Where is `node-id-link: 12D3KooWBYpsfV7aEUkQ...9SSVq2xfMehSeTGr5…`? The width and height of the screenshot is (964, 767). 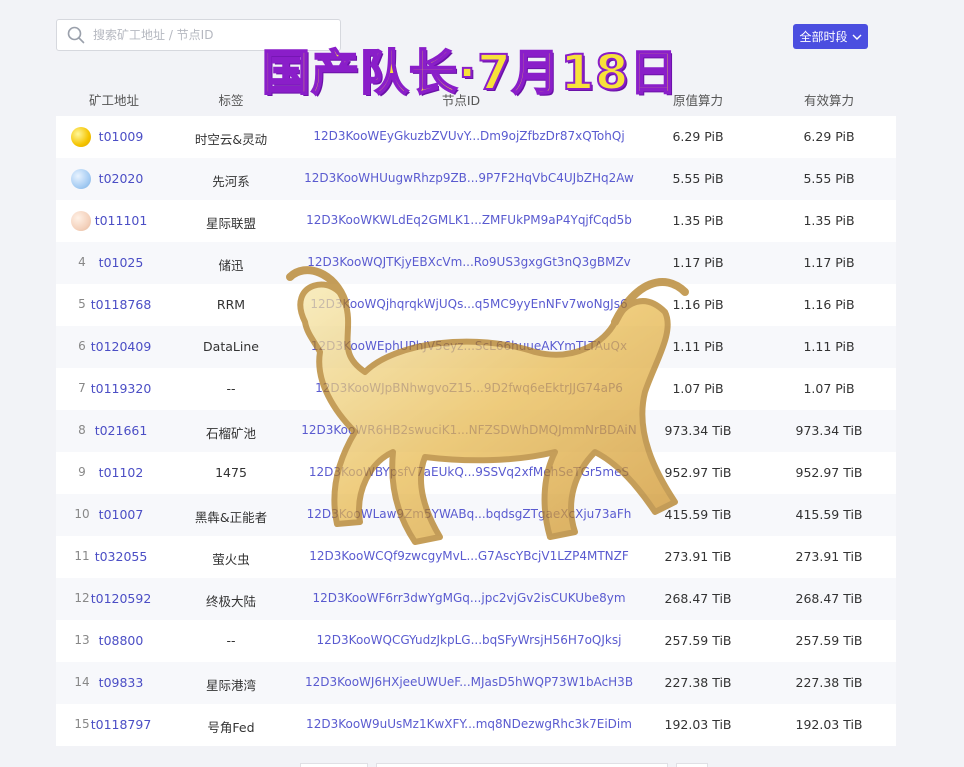
node-id-link: 12D3KooWBYpsfV7aEUkQ...9SSVq2xfMehSeTGr5… is located at coordinates (469, 472).